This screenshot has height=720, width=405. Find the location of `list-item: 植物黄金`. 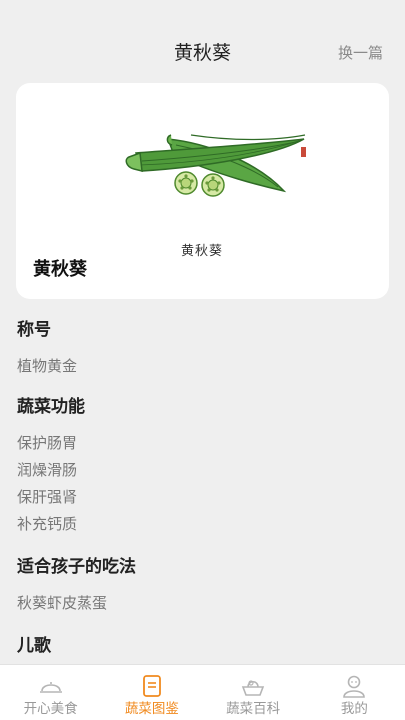

list-item: 植物黄金 is located at coordinates (47, 366).